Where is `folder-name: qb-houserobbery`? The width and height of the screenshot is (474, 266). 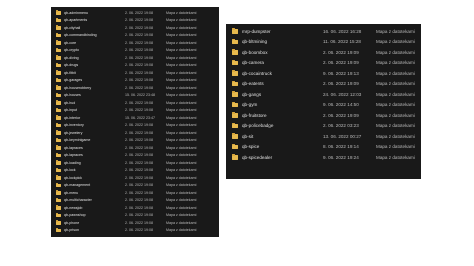 folder-name: qb-houserobbery is located at coordinates (78, 87).